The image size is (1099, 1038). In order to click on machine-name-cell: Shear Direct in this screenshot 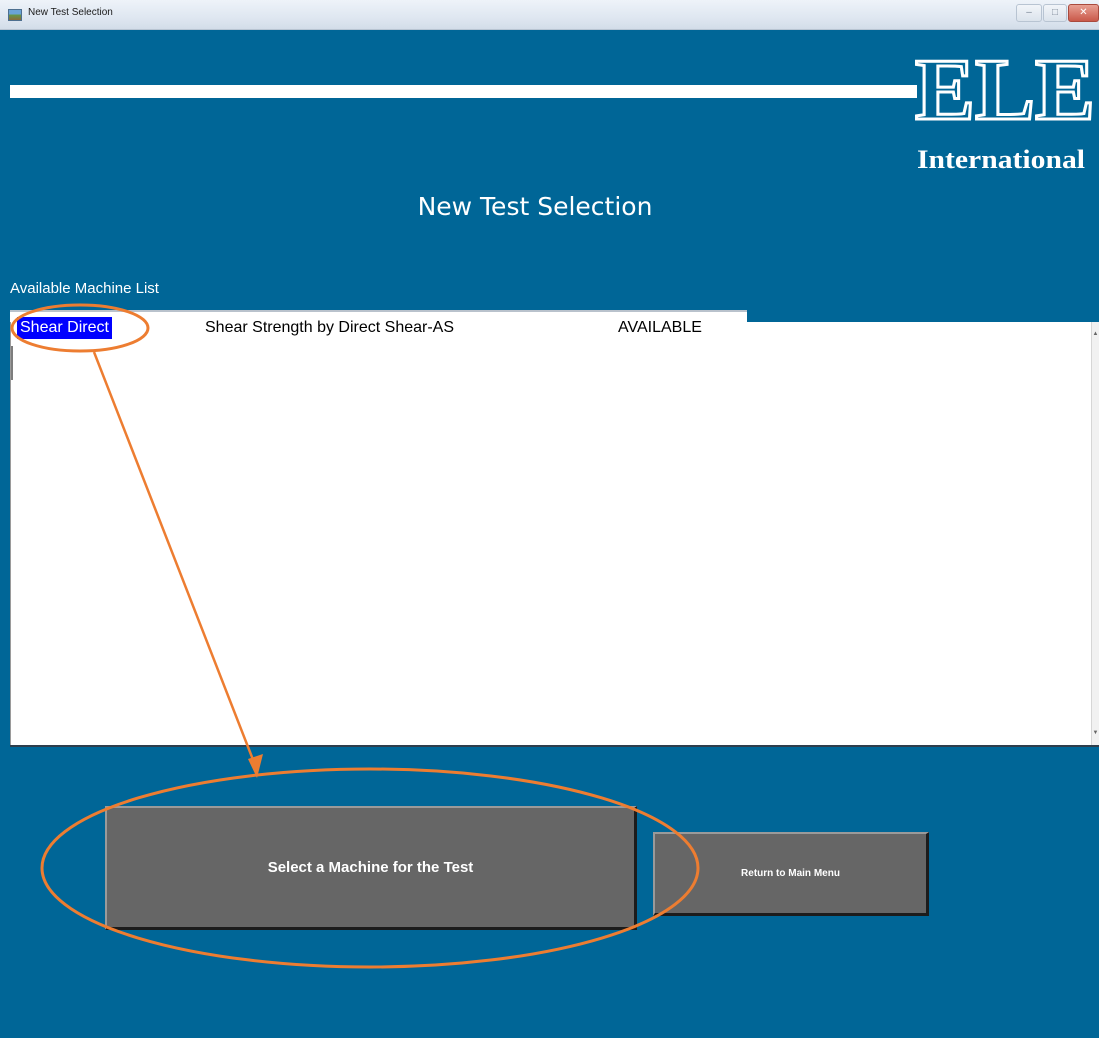, I will do `click(64, 328)`.